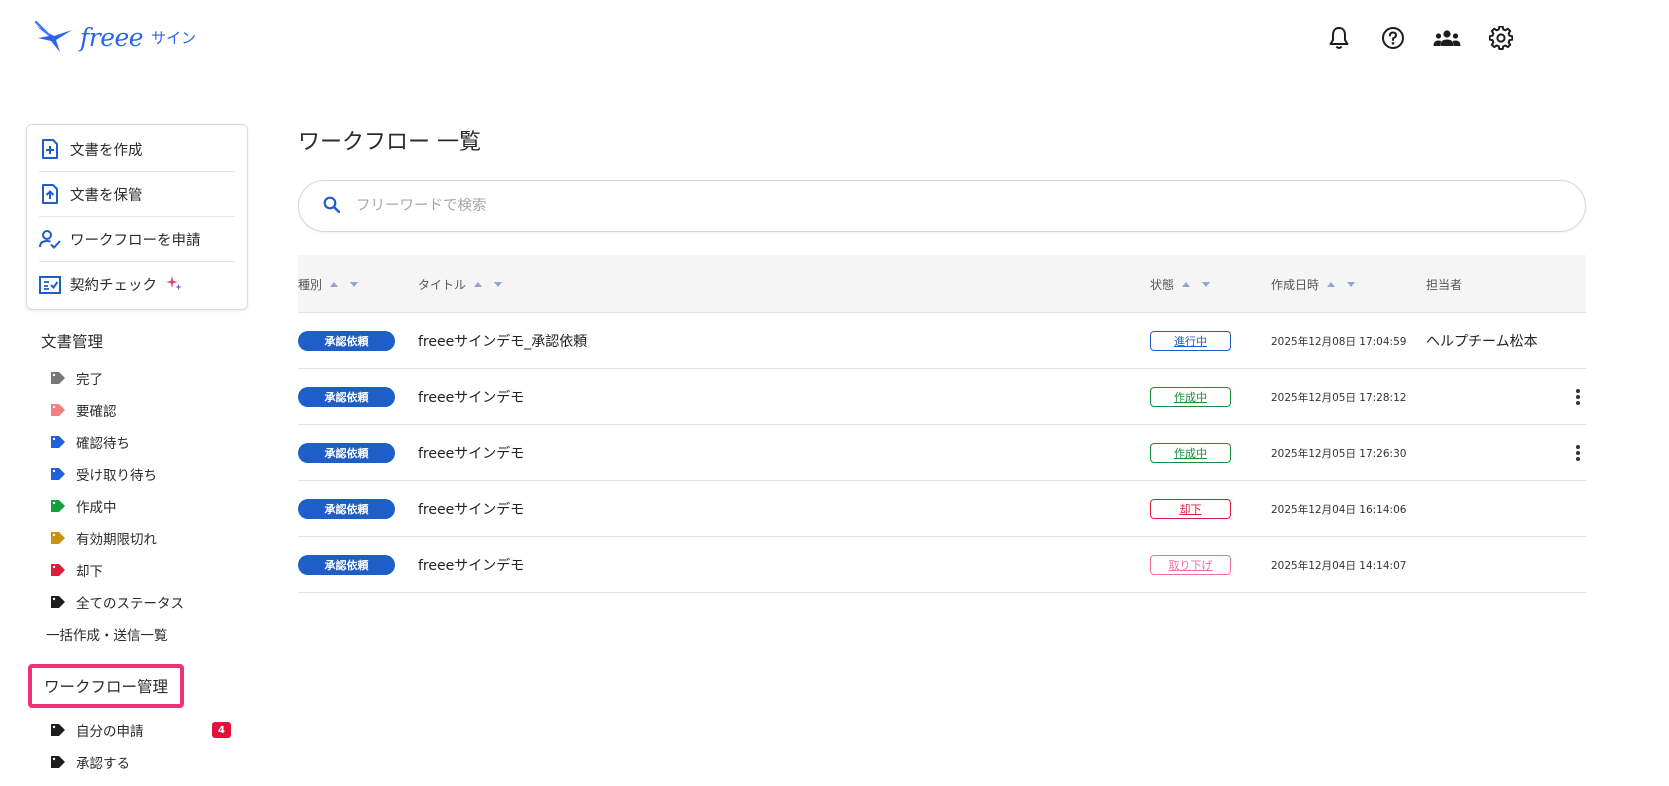  Describe the element at coordinates (942, 397) in the screenshot. I see `table-row: 承認依頼 freeeサインデモ 作成中 2025年12月05日 17:28:12` at that location.